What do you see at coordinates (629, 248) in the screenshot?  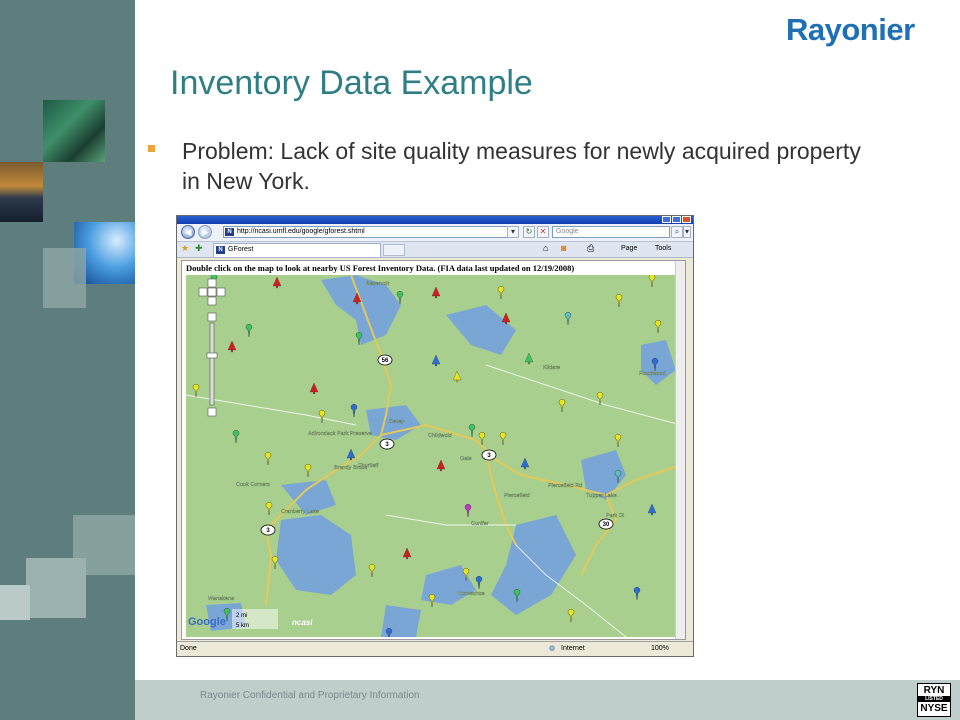 I see `page-menu: Page` at bounding box center [629, 248].